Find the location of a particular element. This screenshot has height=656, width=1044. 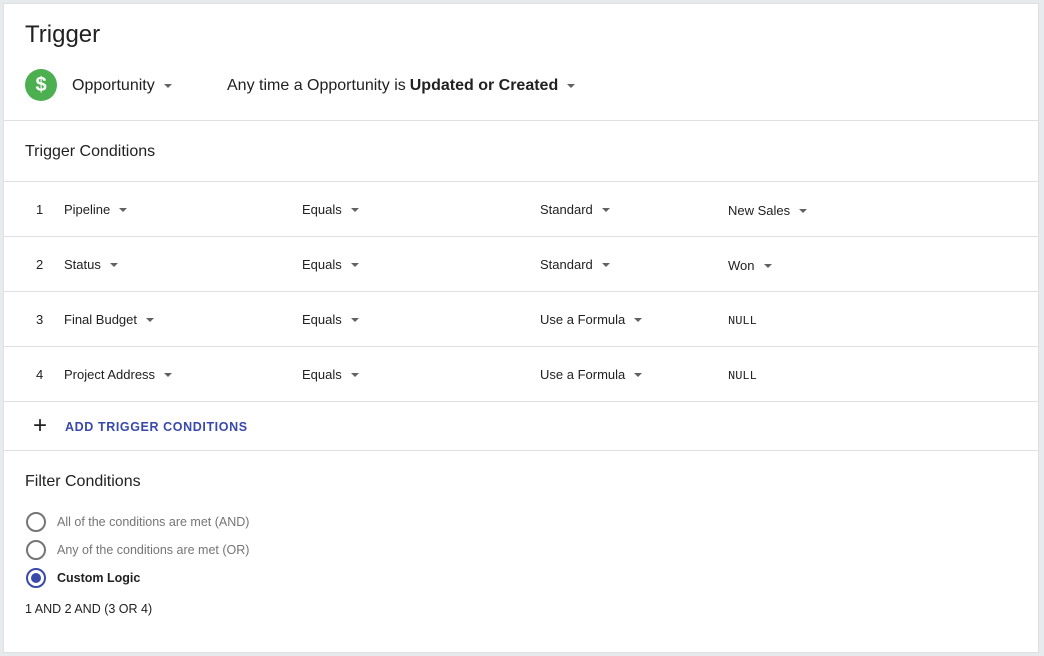

field-select: Status is located at coordinates (91, 264).